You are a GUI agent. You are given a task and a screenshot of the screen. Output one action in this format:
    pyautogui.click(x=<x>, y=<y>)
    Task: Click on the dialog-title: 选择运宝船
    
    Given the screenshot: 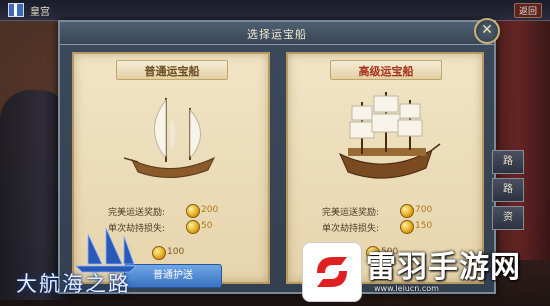 What is the action you would take?
    pyautogui.click(x=277, y=34)
    